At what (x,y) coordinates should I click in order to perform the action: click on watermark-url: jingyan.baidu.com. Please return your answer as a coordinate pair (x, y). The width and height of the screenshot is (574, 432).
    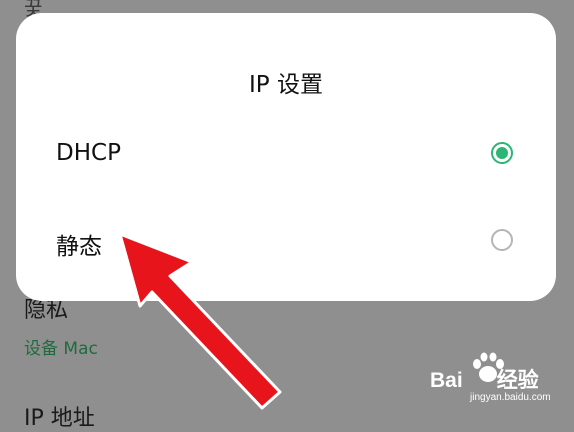
    Looking at the image, I should click on (510, 397).